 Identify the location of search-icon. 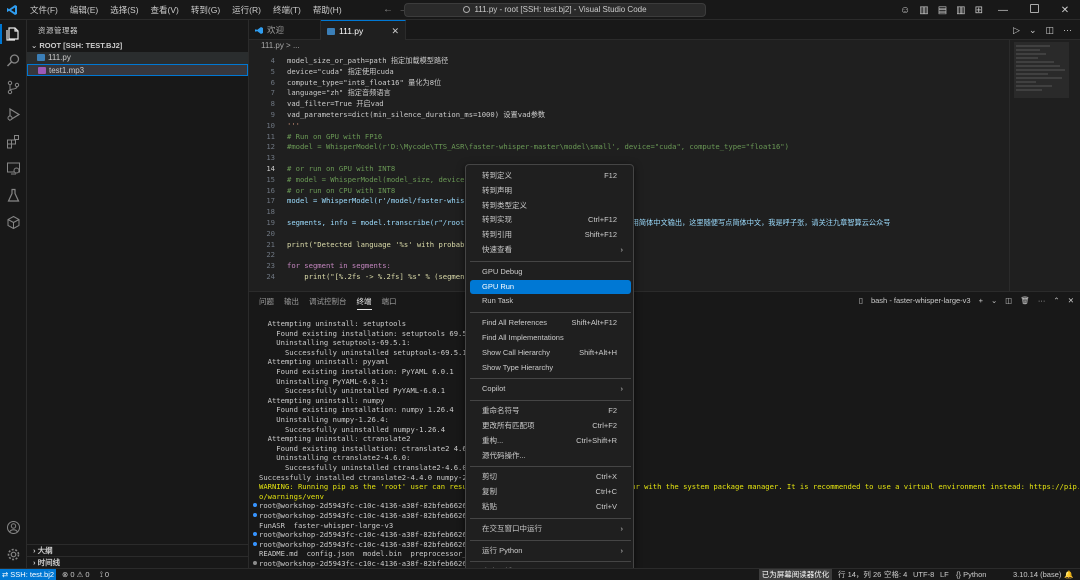
(13, 60).